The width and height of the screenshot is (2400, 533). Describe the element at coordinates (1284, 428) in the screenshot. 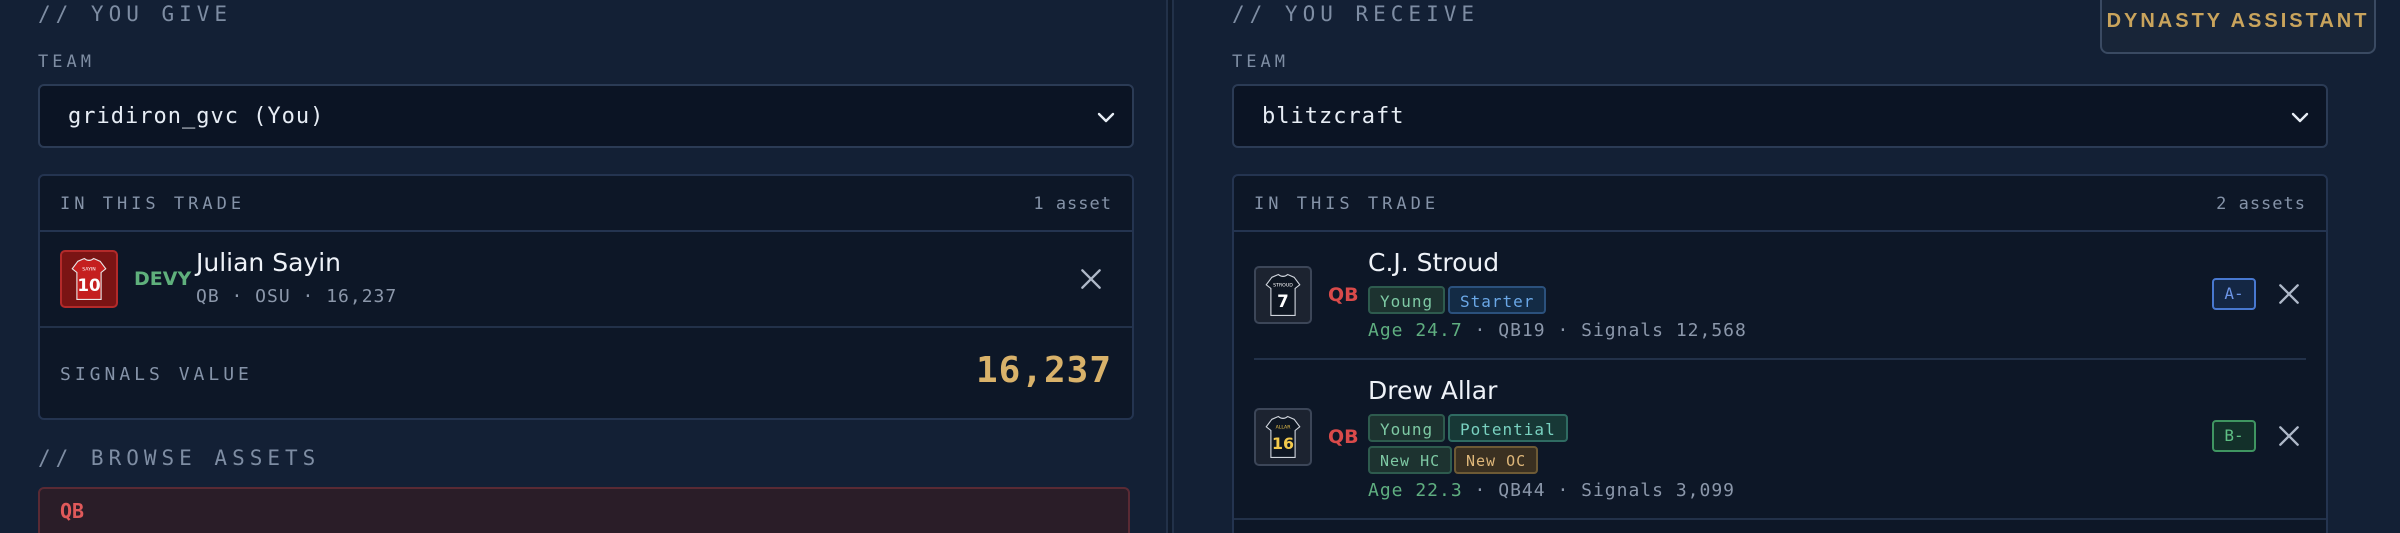

I see `jersey-nameplate: ALLAR` at that location.